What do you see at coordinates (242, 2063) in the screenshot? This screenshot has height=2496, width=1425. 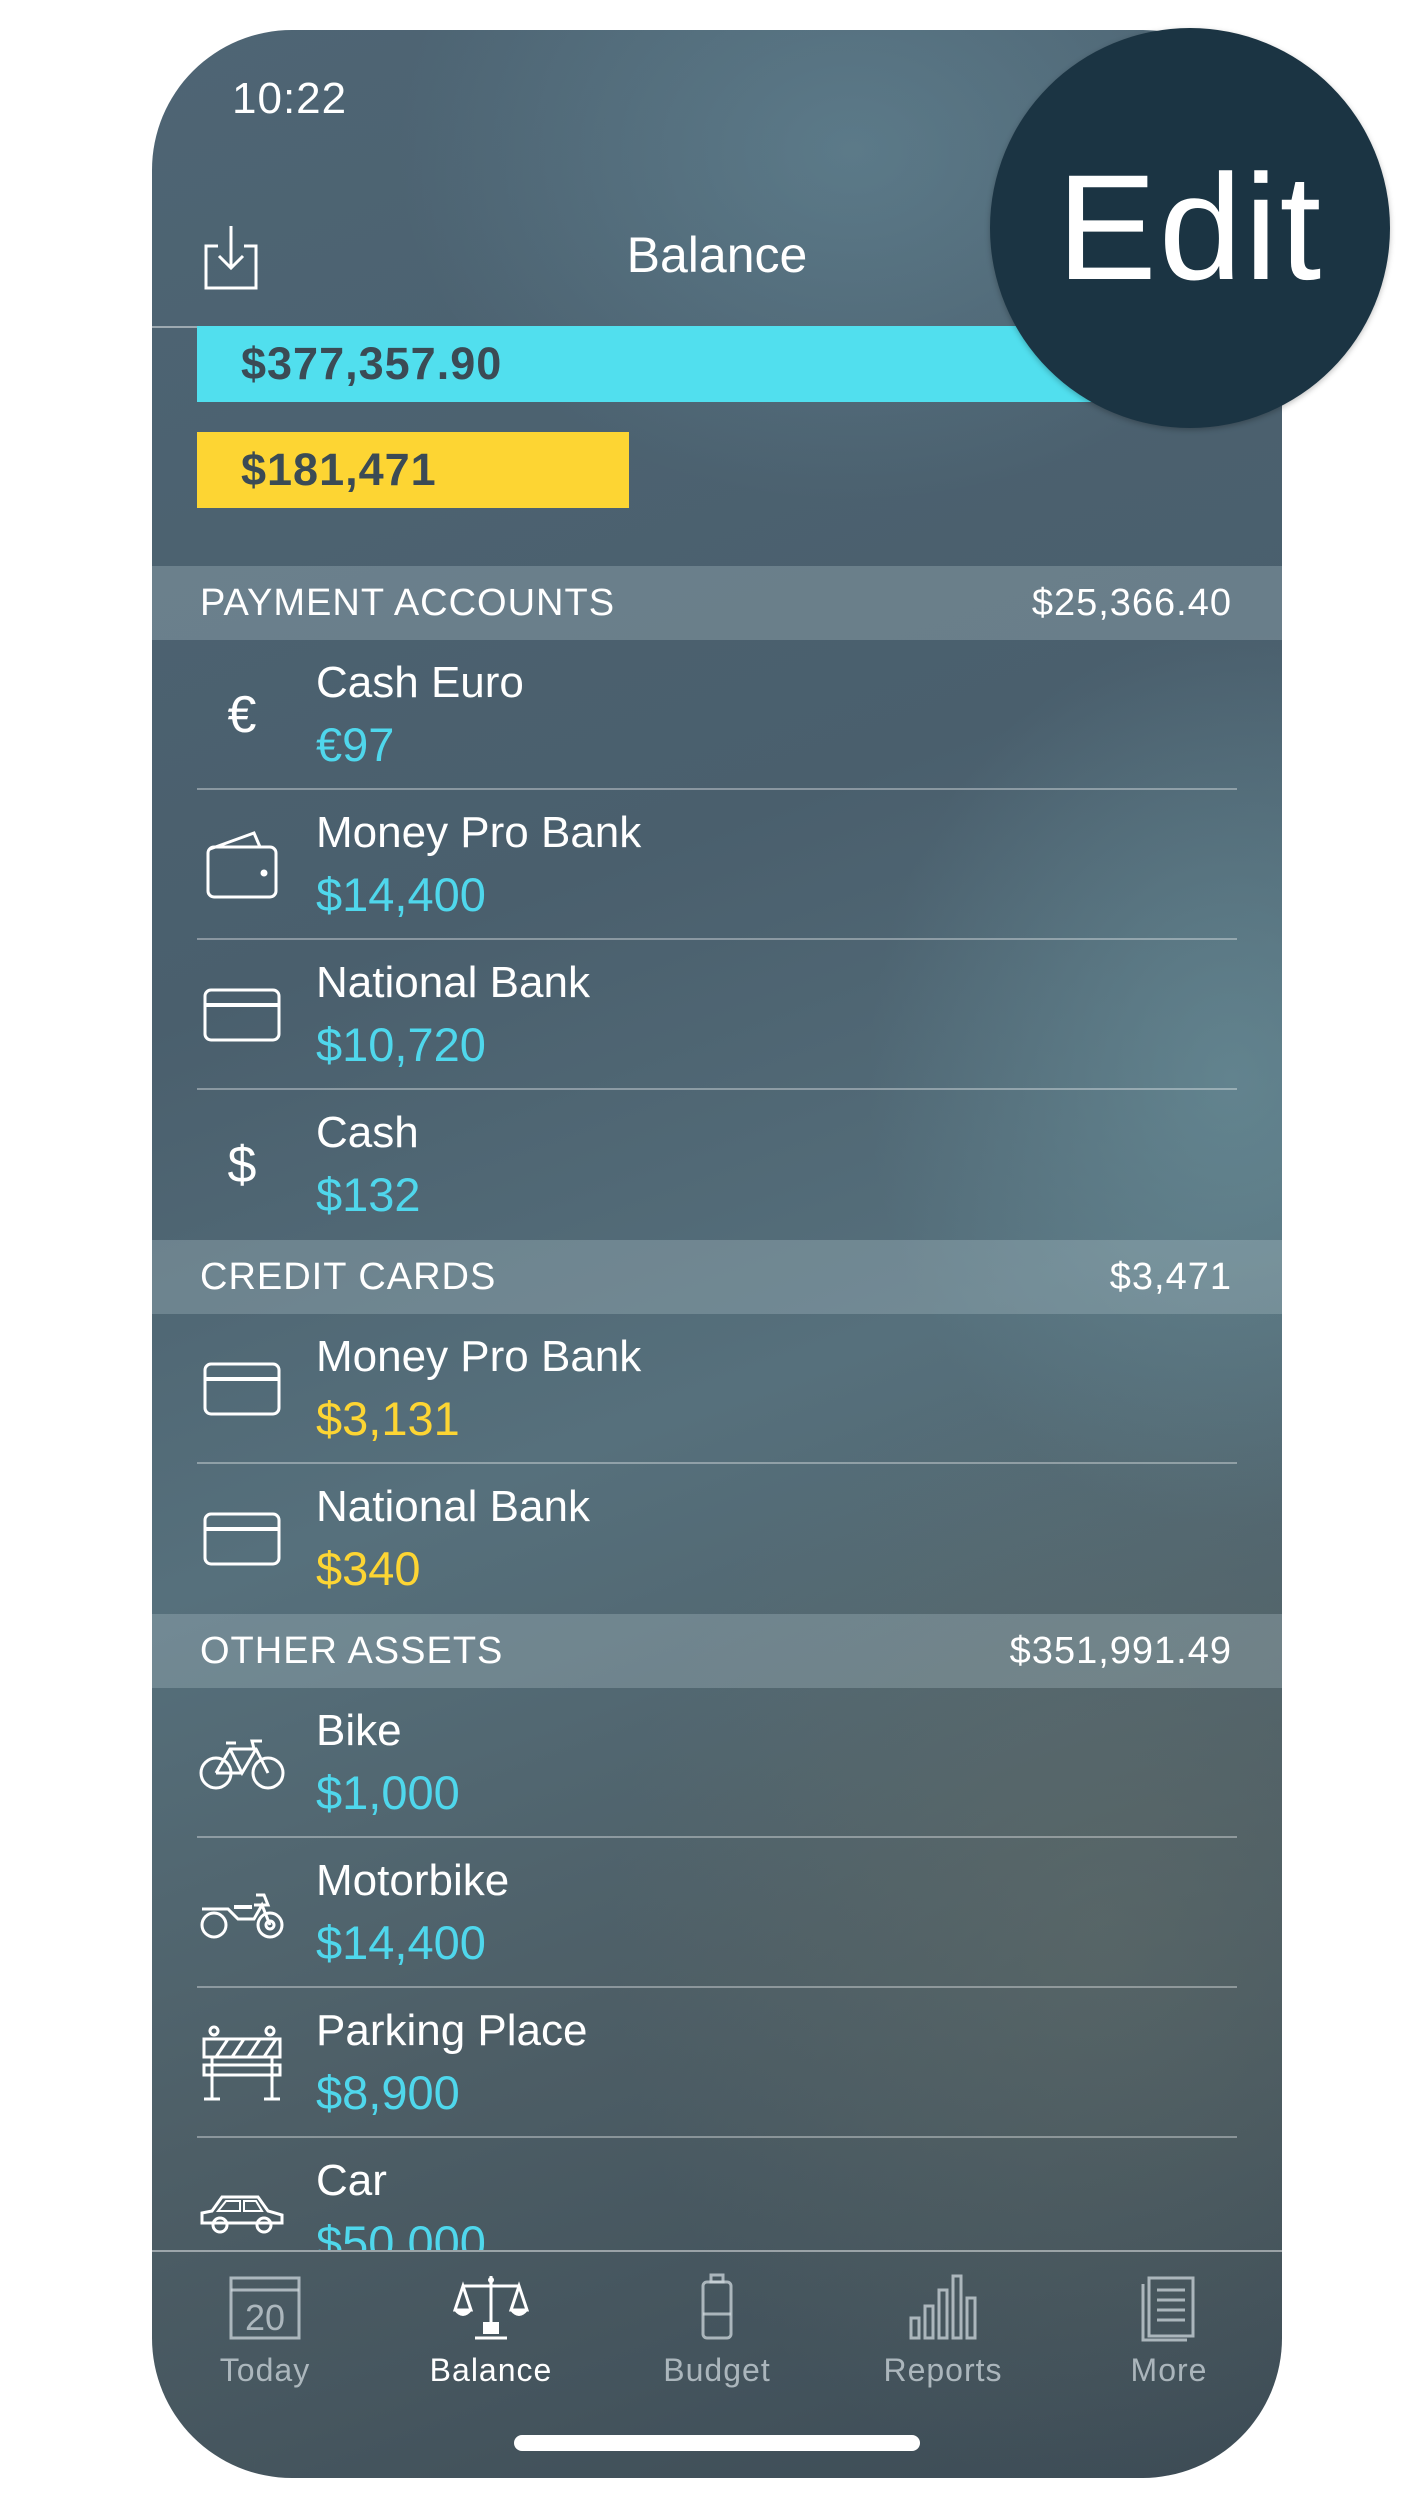 I see `parking-barrier-icon` at bounding box center [242, 2063].